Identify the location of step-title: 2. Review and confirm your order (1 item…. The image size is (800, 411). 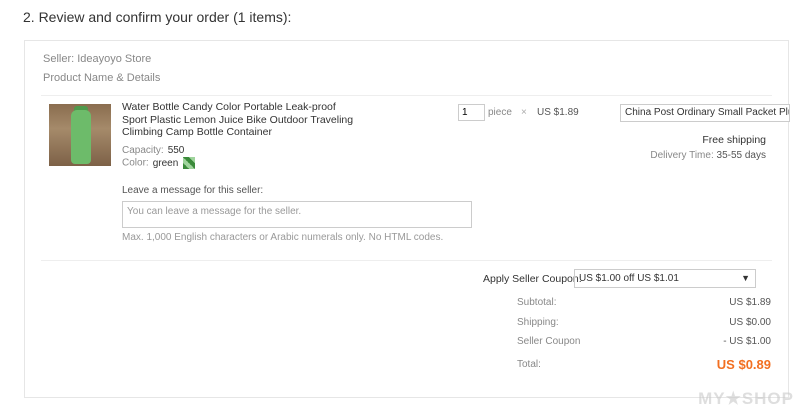
(157, 17).